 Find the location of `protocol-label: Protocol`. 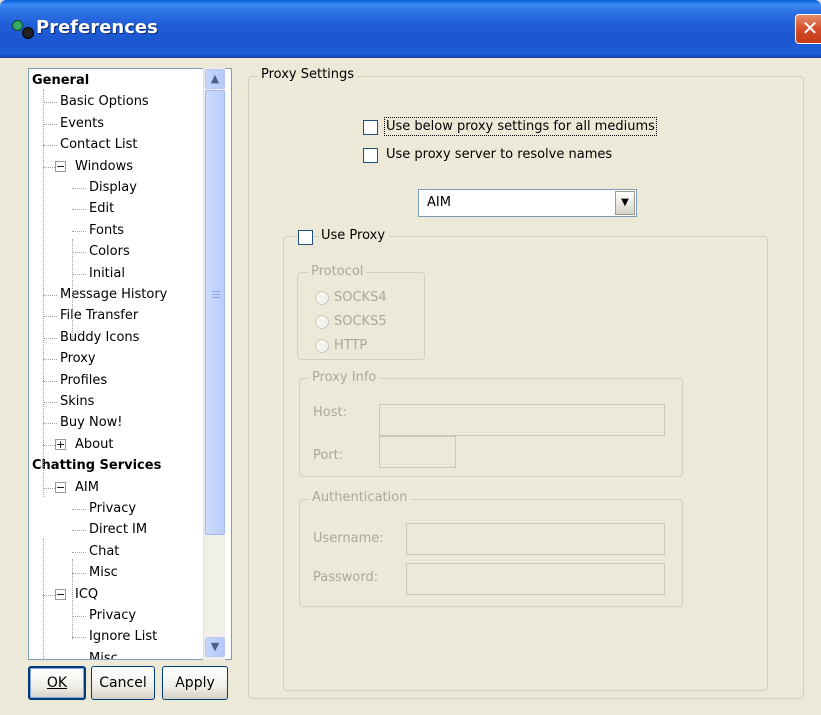

protocol-label: Protocol is located at coordinates (337, 271).